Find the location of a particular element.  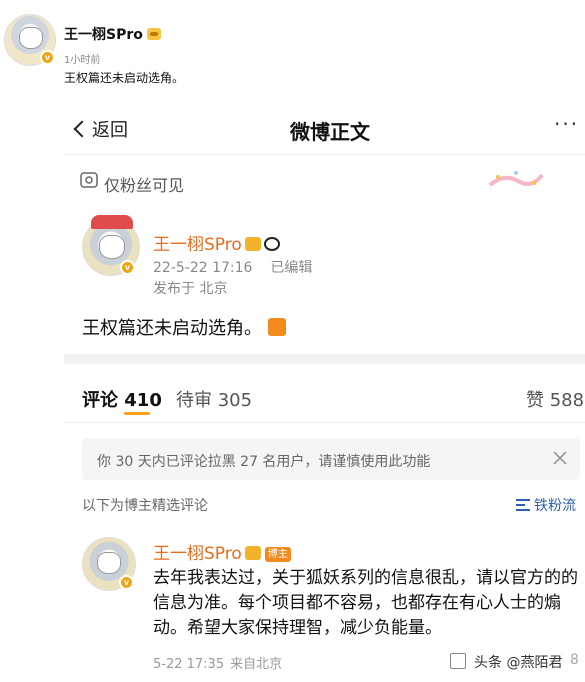

avatar-hat is located at coordinates (112, 222).